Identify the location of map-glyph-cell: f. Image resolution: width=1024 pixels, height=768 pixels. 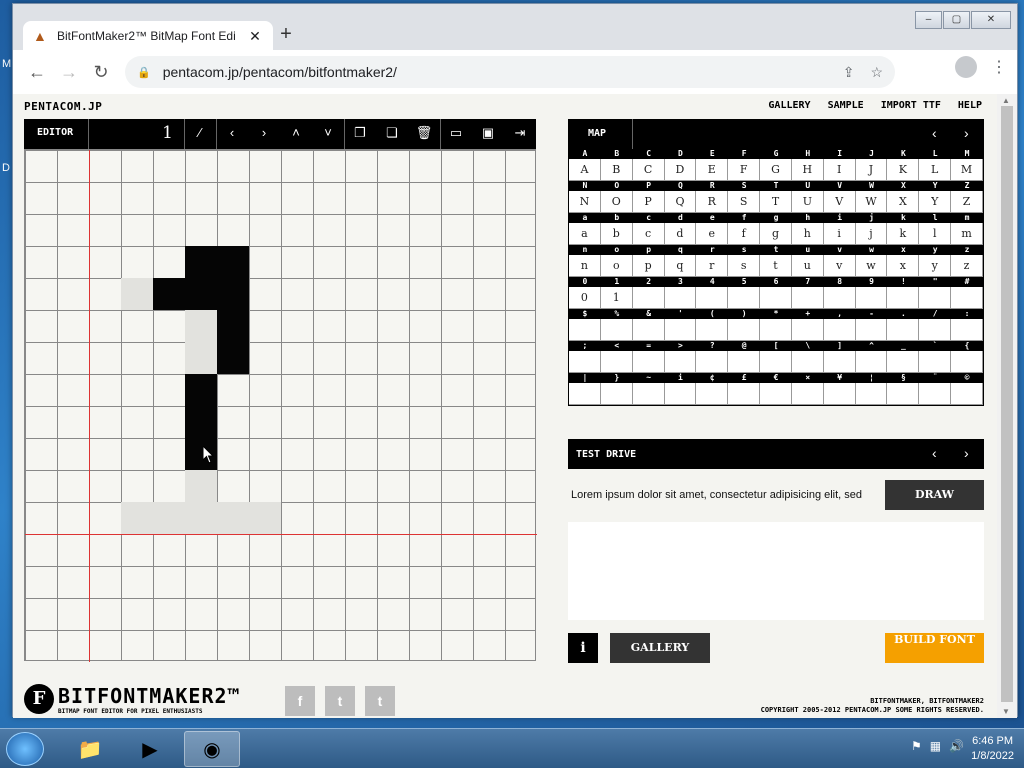
(744, 234).